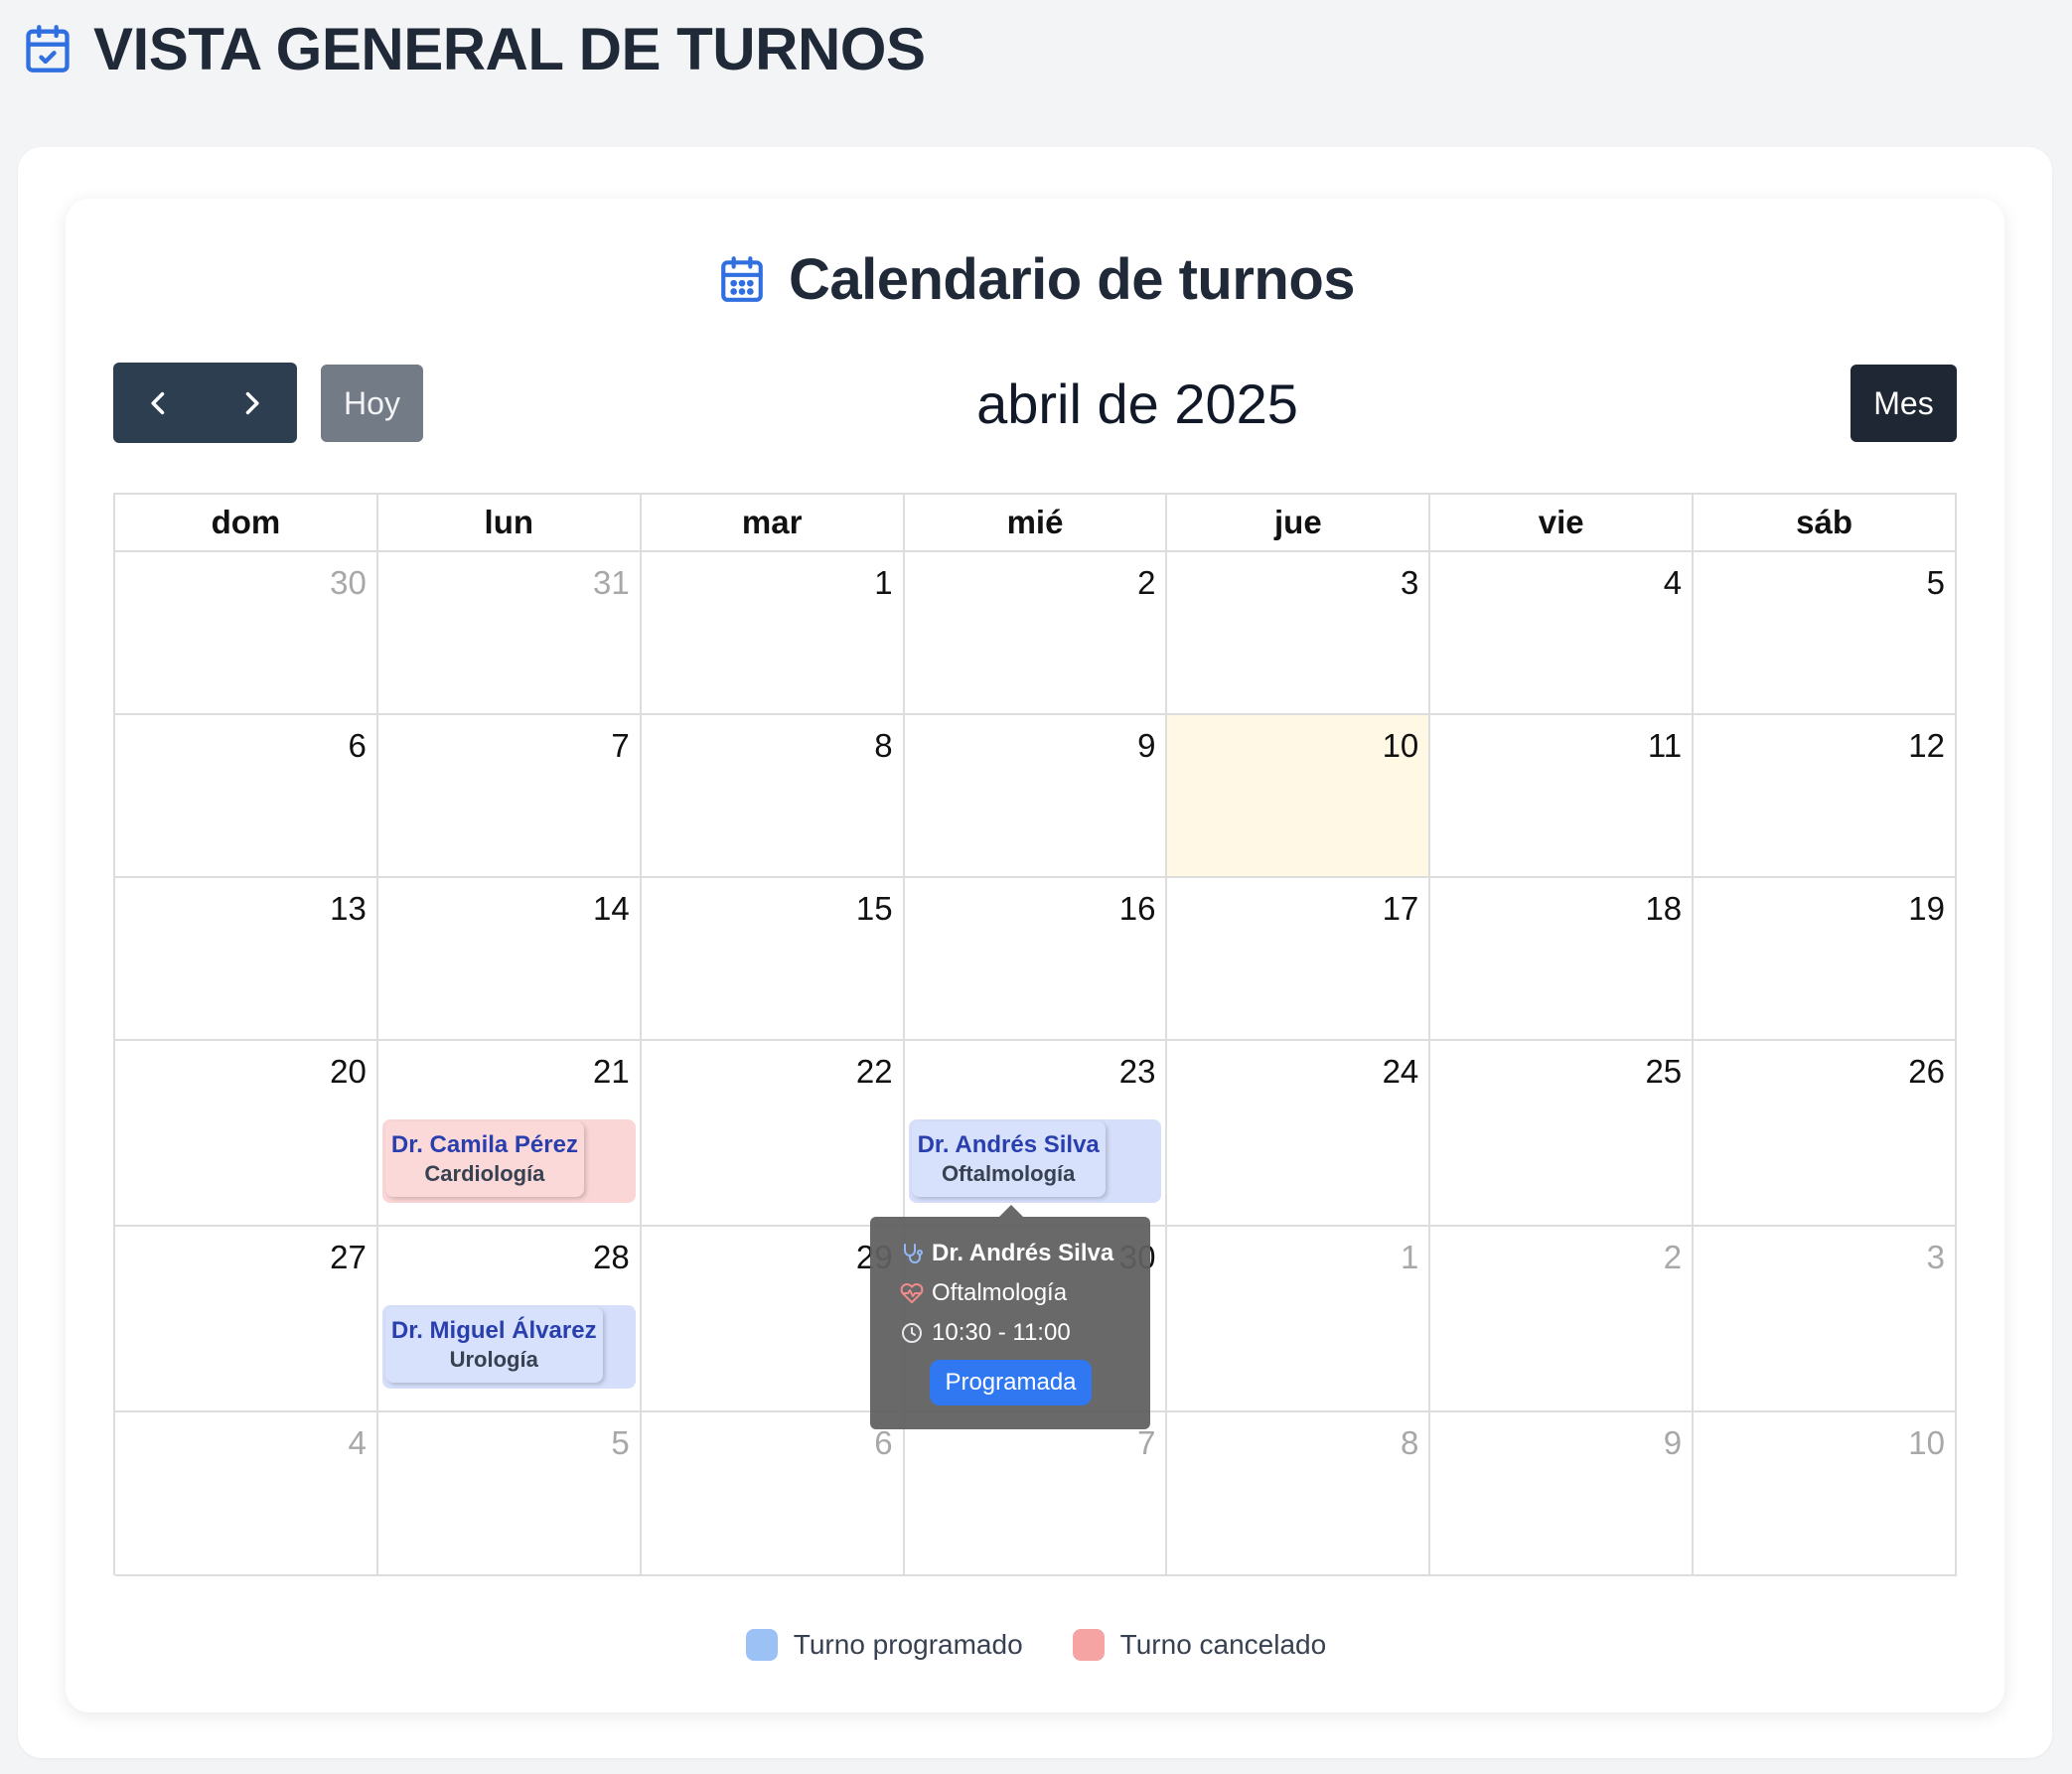 This screenshot has width=2072, height=1774. I want to click on page-header: VISTA GENERAL DE TURNOS, so click(474, 48).